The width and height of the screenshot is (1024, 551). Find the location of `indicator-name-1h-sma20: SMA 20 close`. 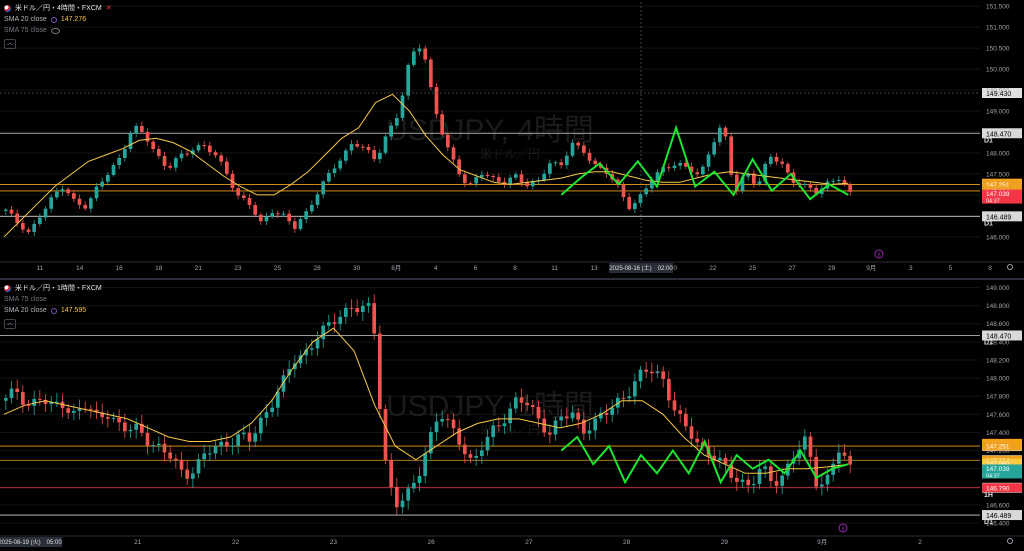

indicator-name-1h-sma20: SMA 20 close is located at coordinates (25, 310).